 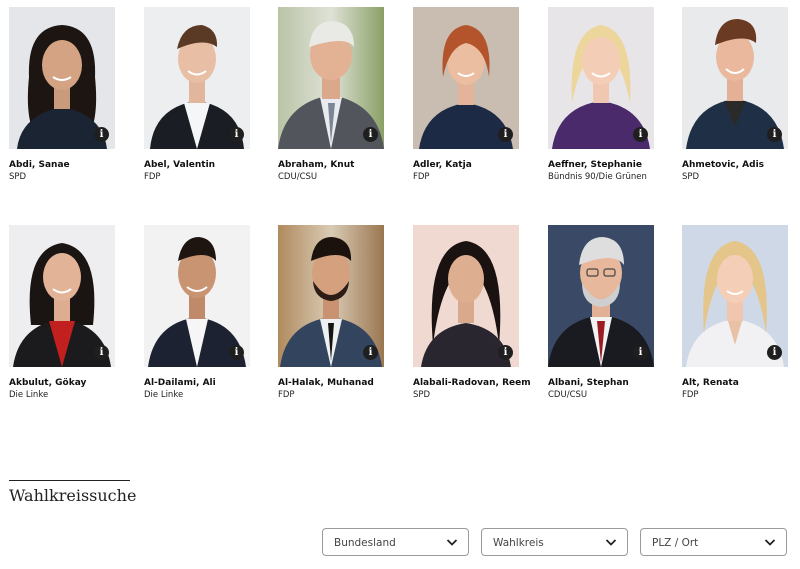 What do you see at coordinates (472, 383) in the screenshot?
I see `member-name: Alabali-Radovan, Reem` at bounding box center [472, 383].